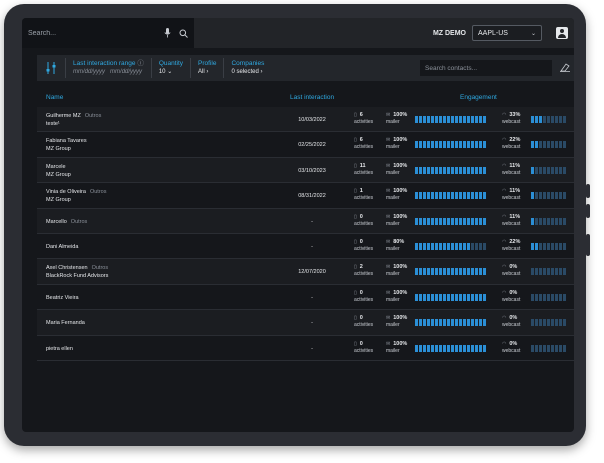 This screenshot has width=604, height=463. I want to click on mailer-percent: 80%, so click(399, 241).